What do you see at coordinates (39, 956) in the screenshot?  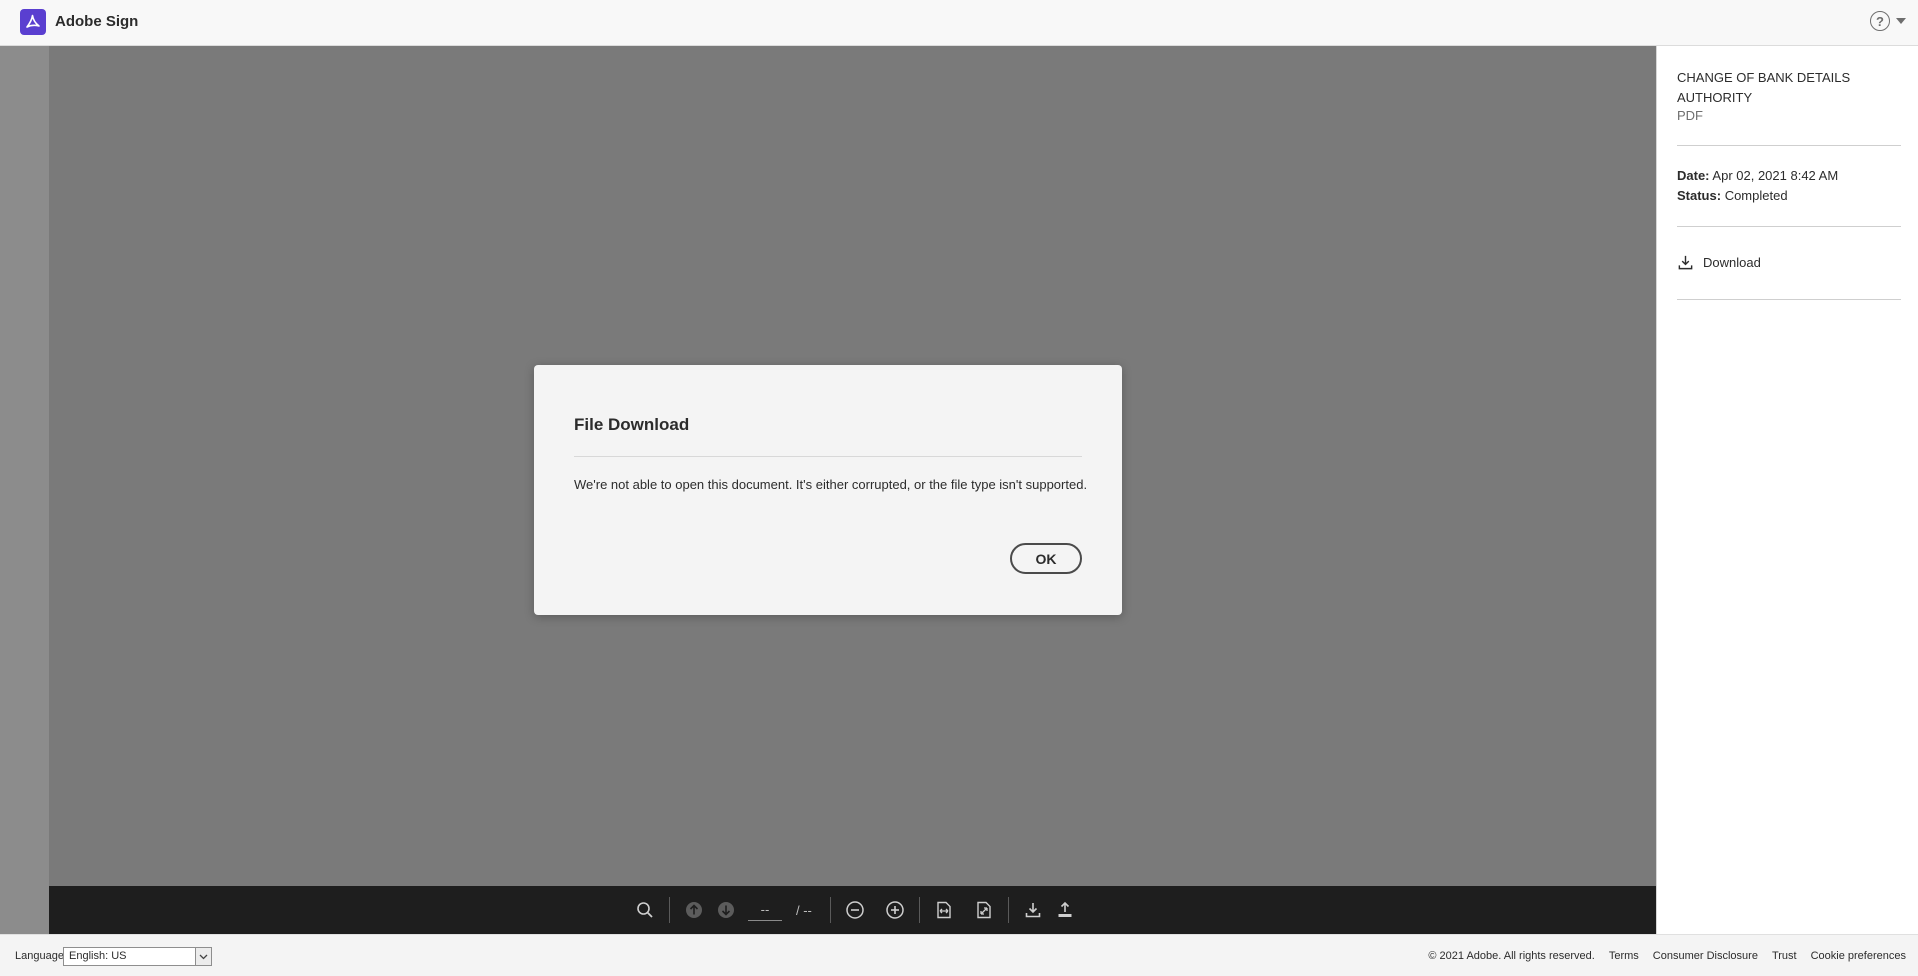 I see `language-label: Language` at bounding box center [39, 956].